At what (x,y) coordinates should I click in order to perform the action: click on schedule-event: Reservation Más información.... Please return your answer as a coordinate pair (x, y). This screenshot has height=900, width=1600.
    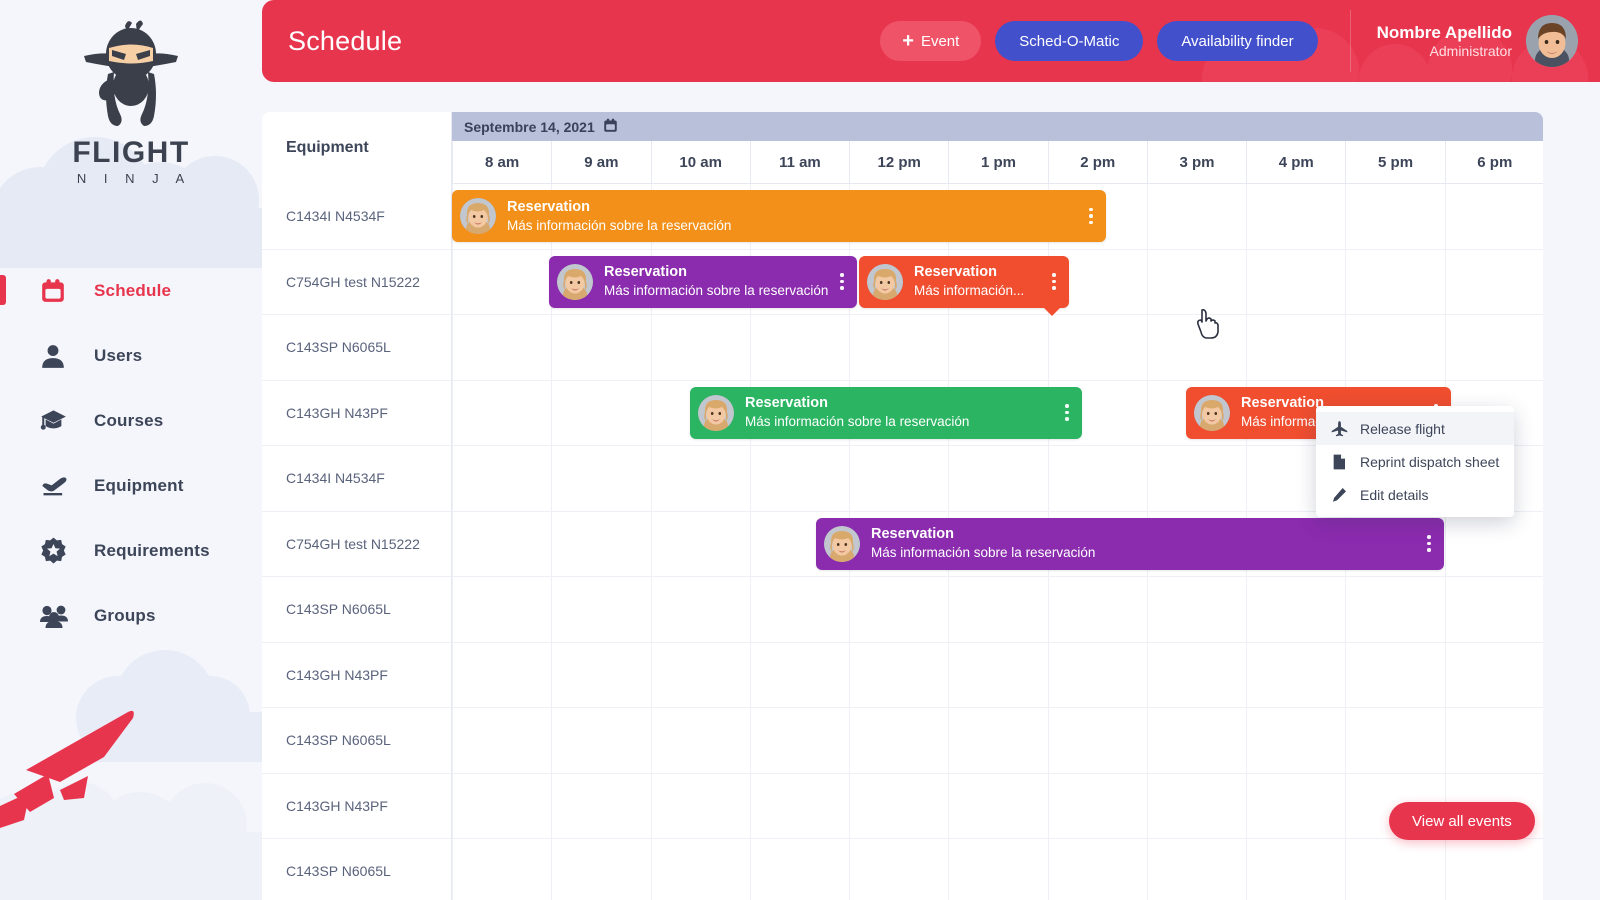
    Looking at the image, I should click on (964, 285).